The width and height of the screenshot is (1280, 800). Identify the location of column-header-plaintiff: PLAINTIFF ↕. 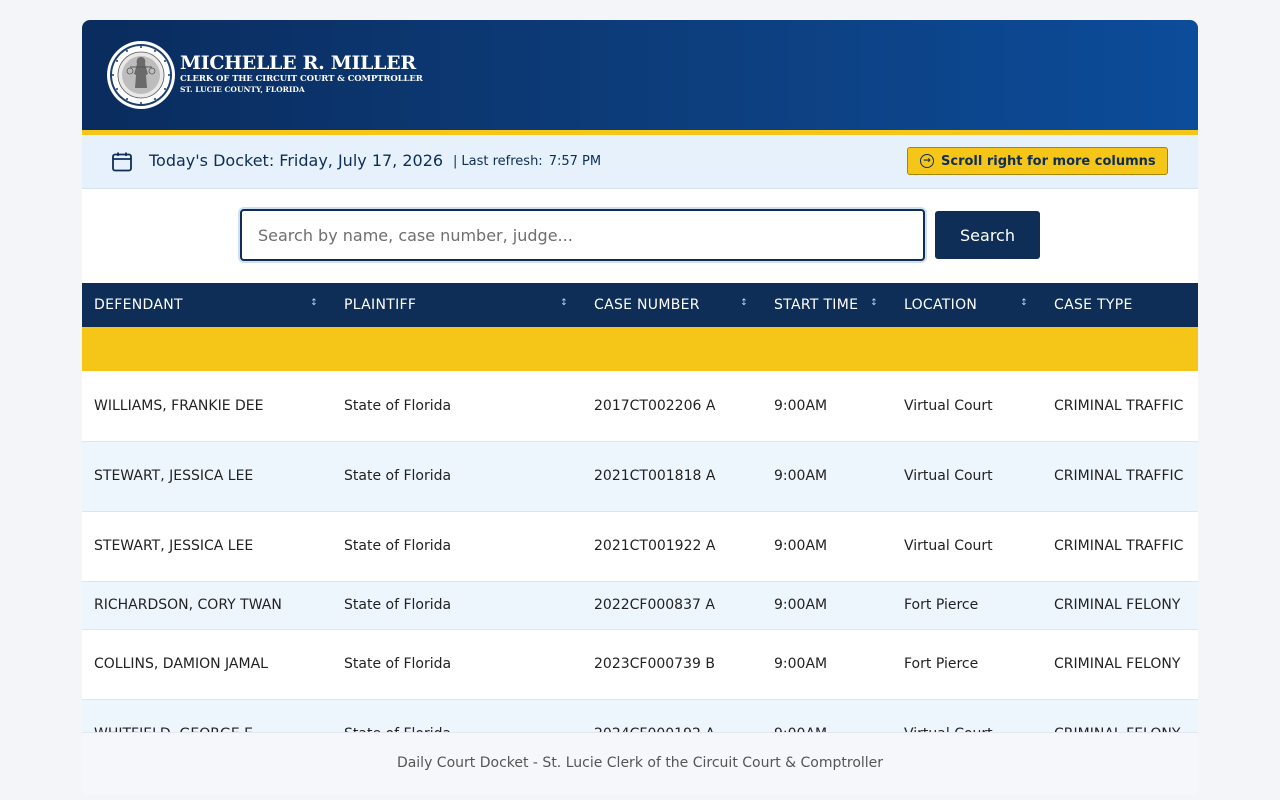
(457, 305).